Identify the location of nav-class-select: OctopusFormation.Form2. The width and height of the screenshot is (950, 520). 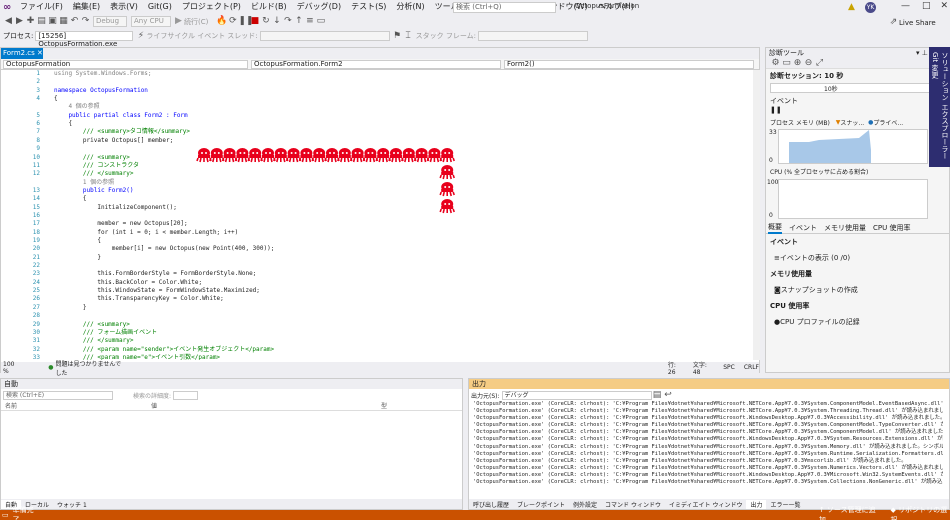
(376, 64).